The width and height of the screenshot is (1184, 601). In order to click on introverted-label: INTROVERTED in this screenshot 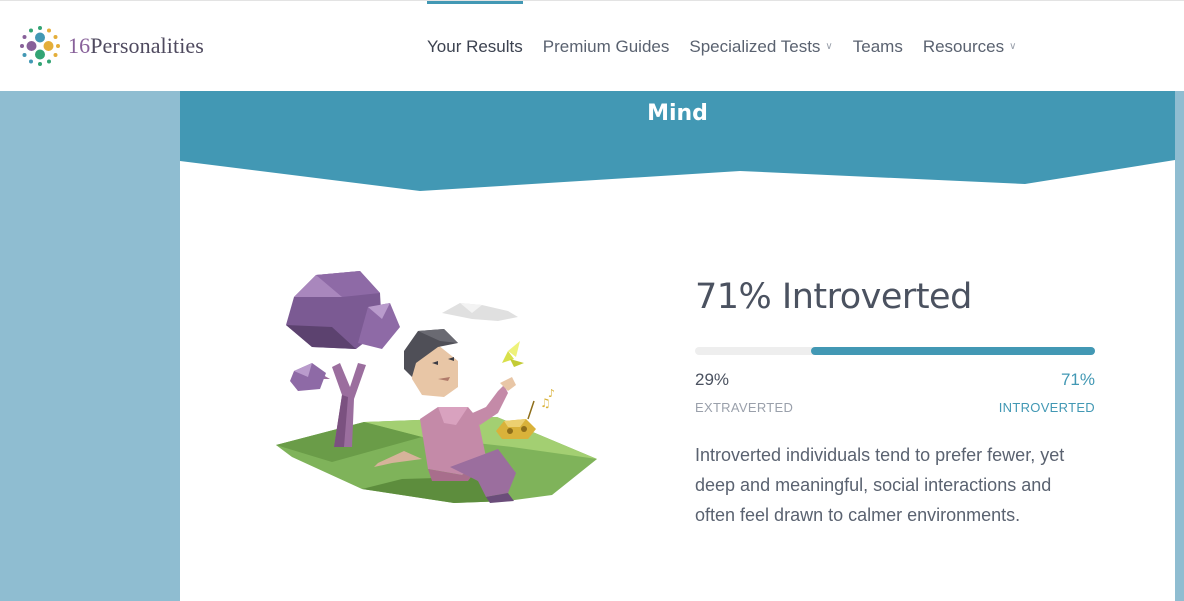, I will do `click(1046, 407)`.